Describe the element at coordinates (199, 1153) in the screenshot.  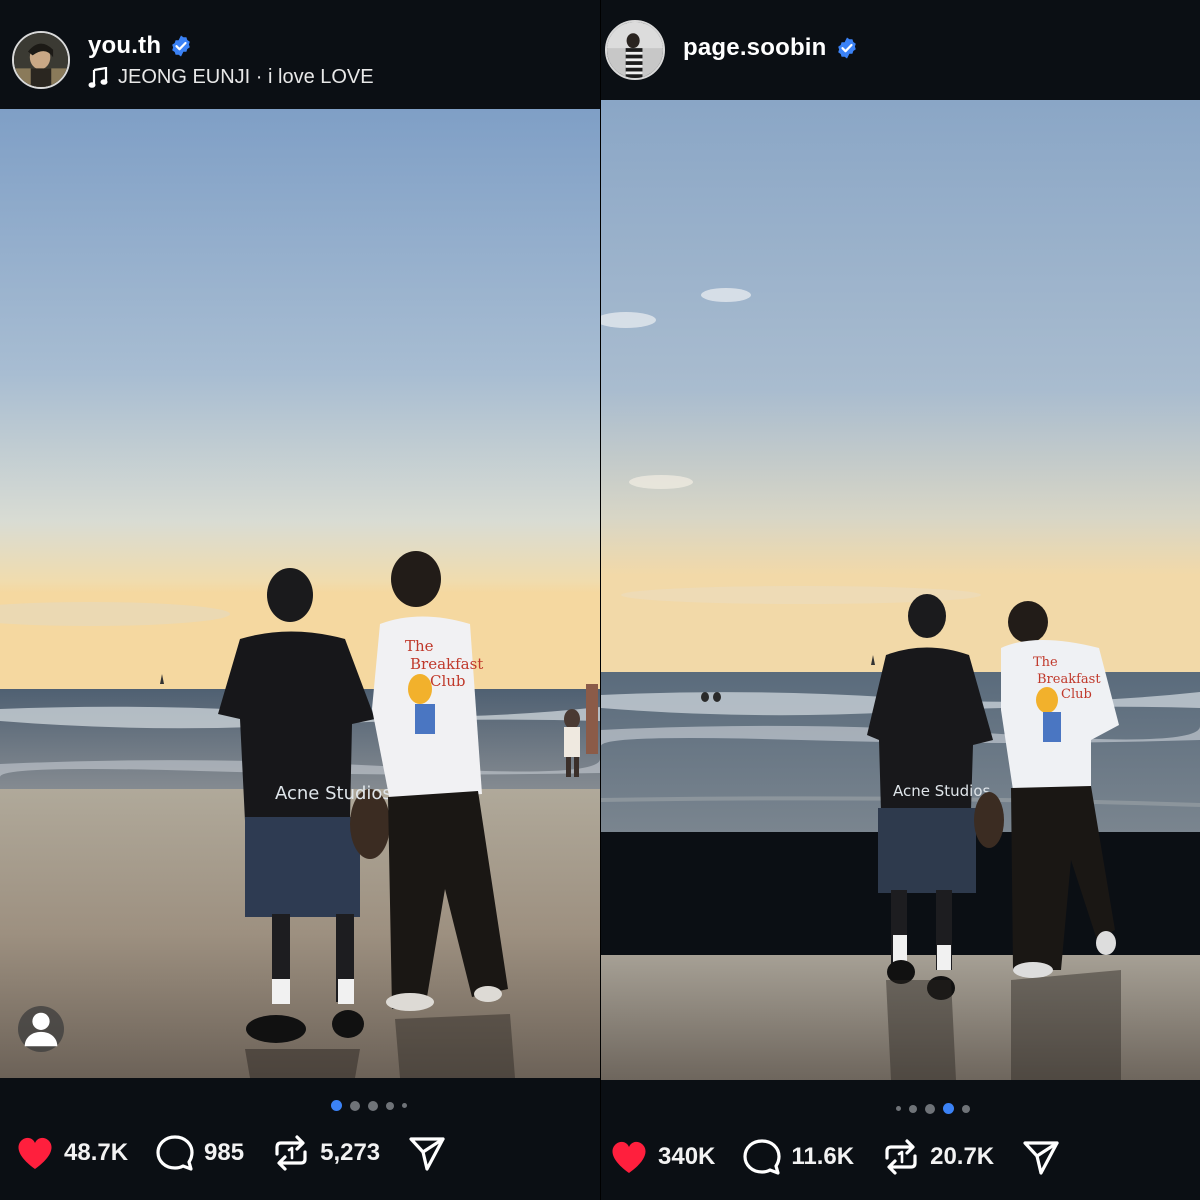
I see `comment-button: 985` at that location.